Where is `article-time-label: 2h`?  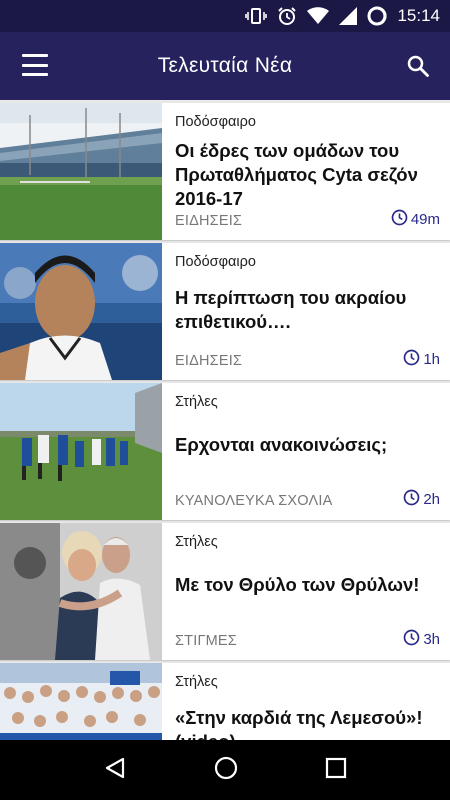
article-time-label: 2h is located at coordinates (431, 499).